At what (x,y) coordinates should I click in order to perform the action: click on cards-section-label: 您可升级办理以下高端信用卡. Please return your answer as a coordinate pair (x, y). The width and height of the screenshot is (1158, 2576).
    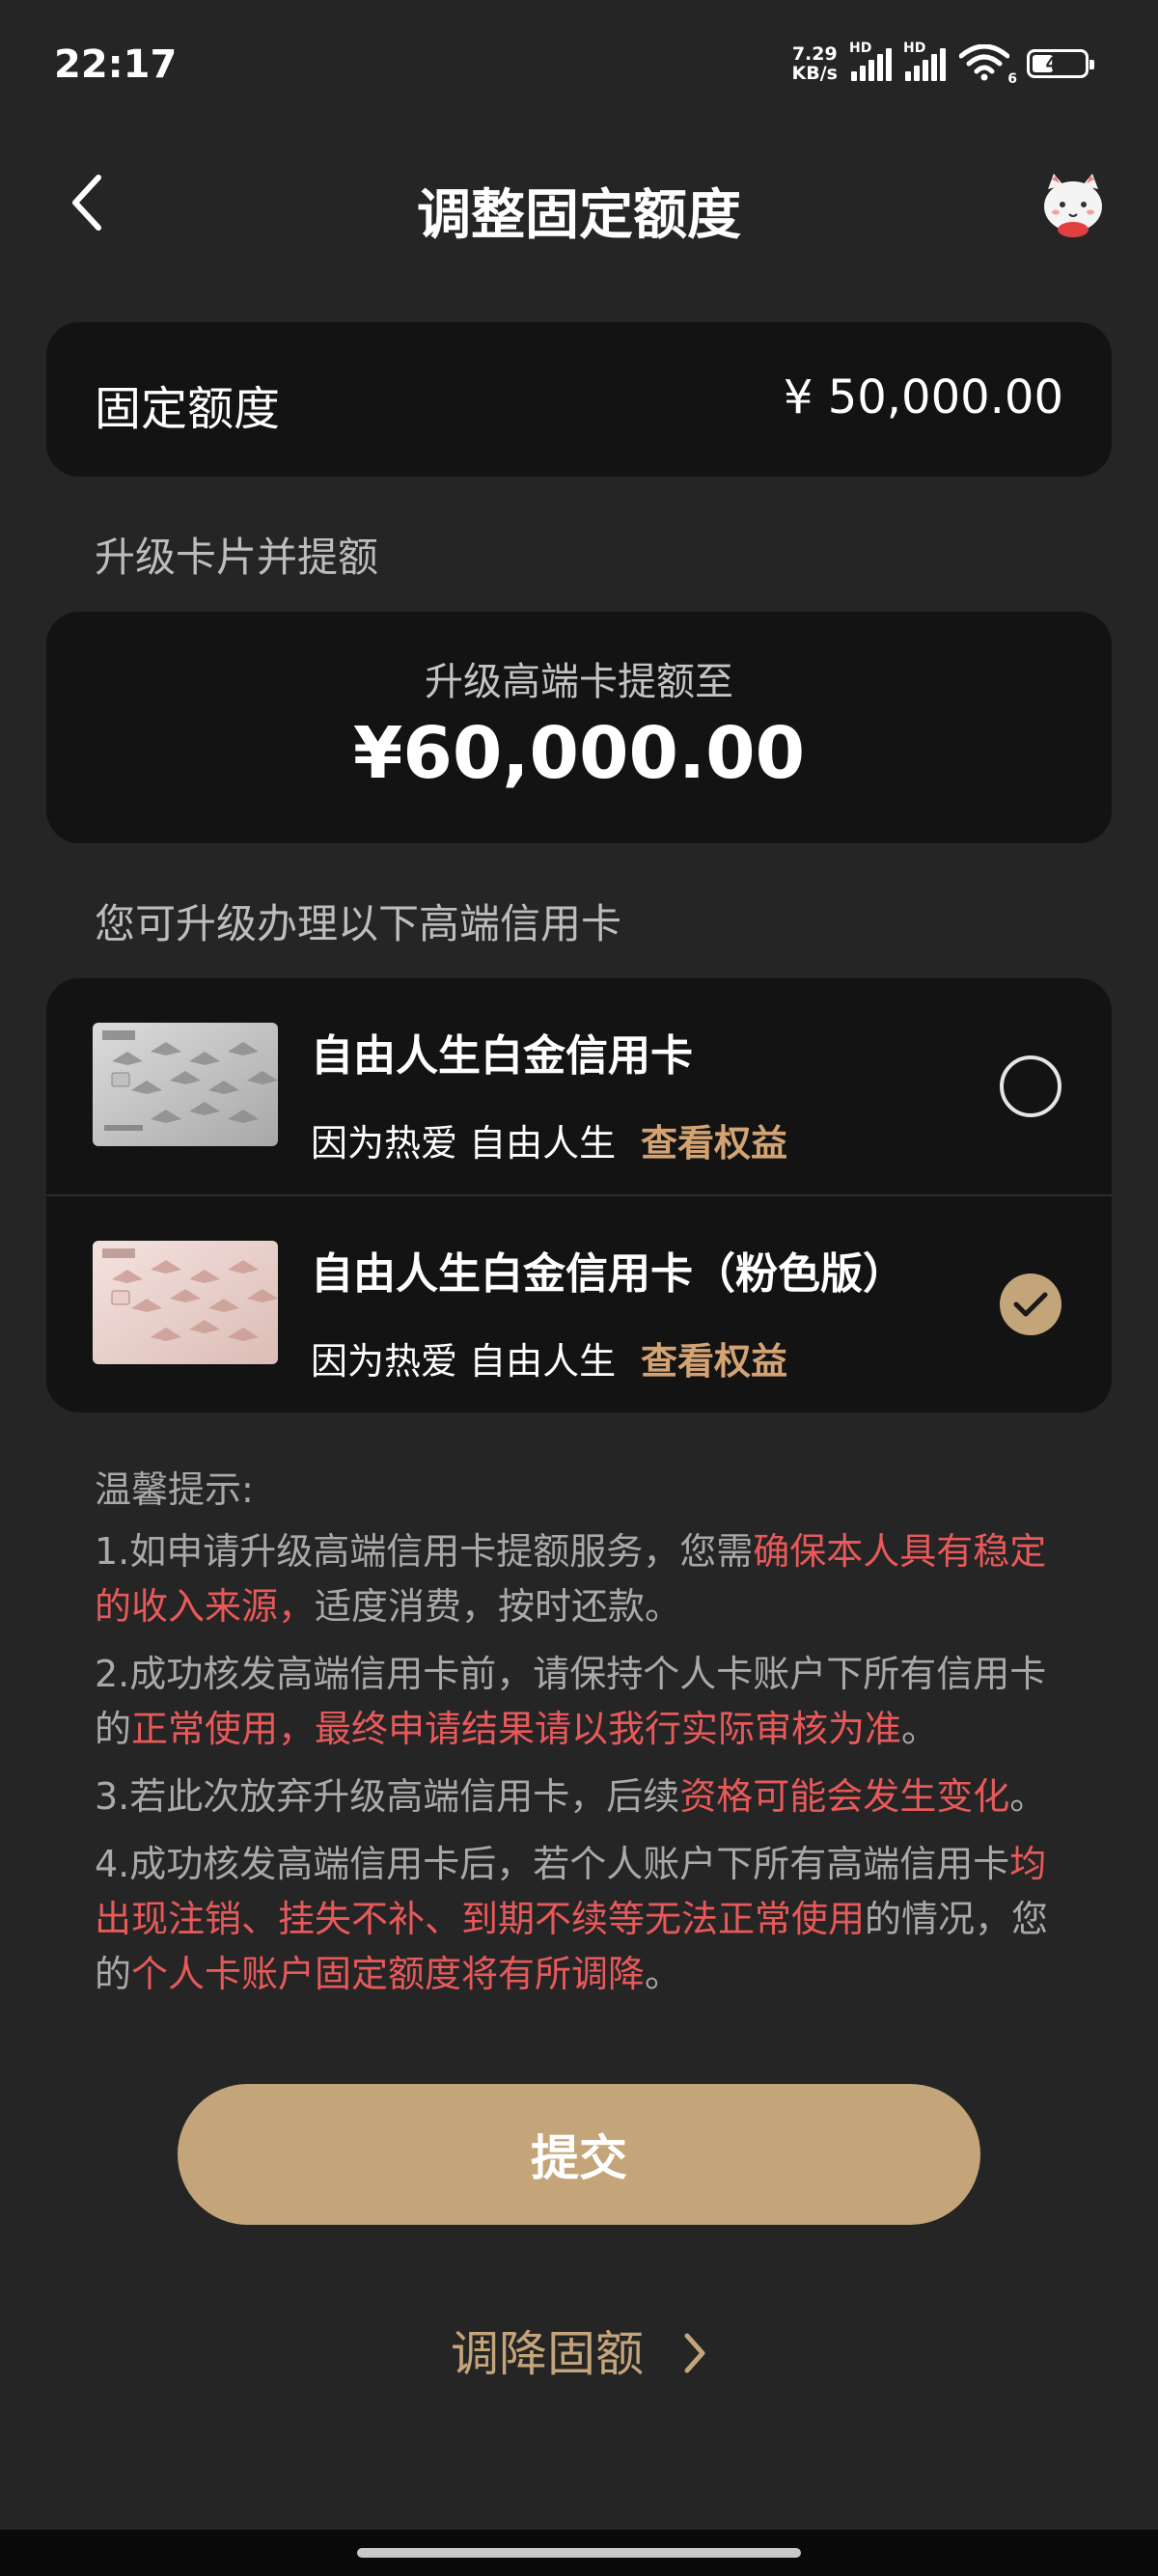
    Looking at the image, I should click on (358, 924).